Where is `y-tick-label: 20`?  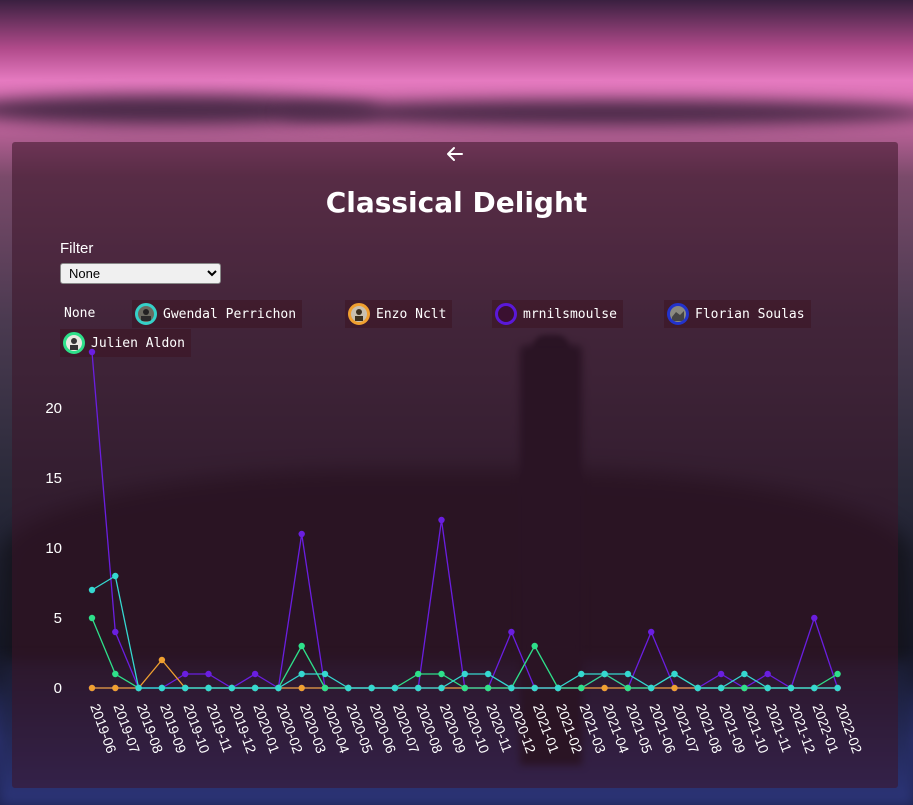 y-tick-label: 20 is located at coordinates (53, 408).